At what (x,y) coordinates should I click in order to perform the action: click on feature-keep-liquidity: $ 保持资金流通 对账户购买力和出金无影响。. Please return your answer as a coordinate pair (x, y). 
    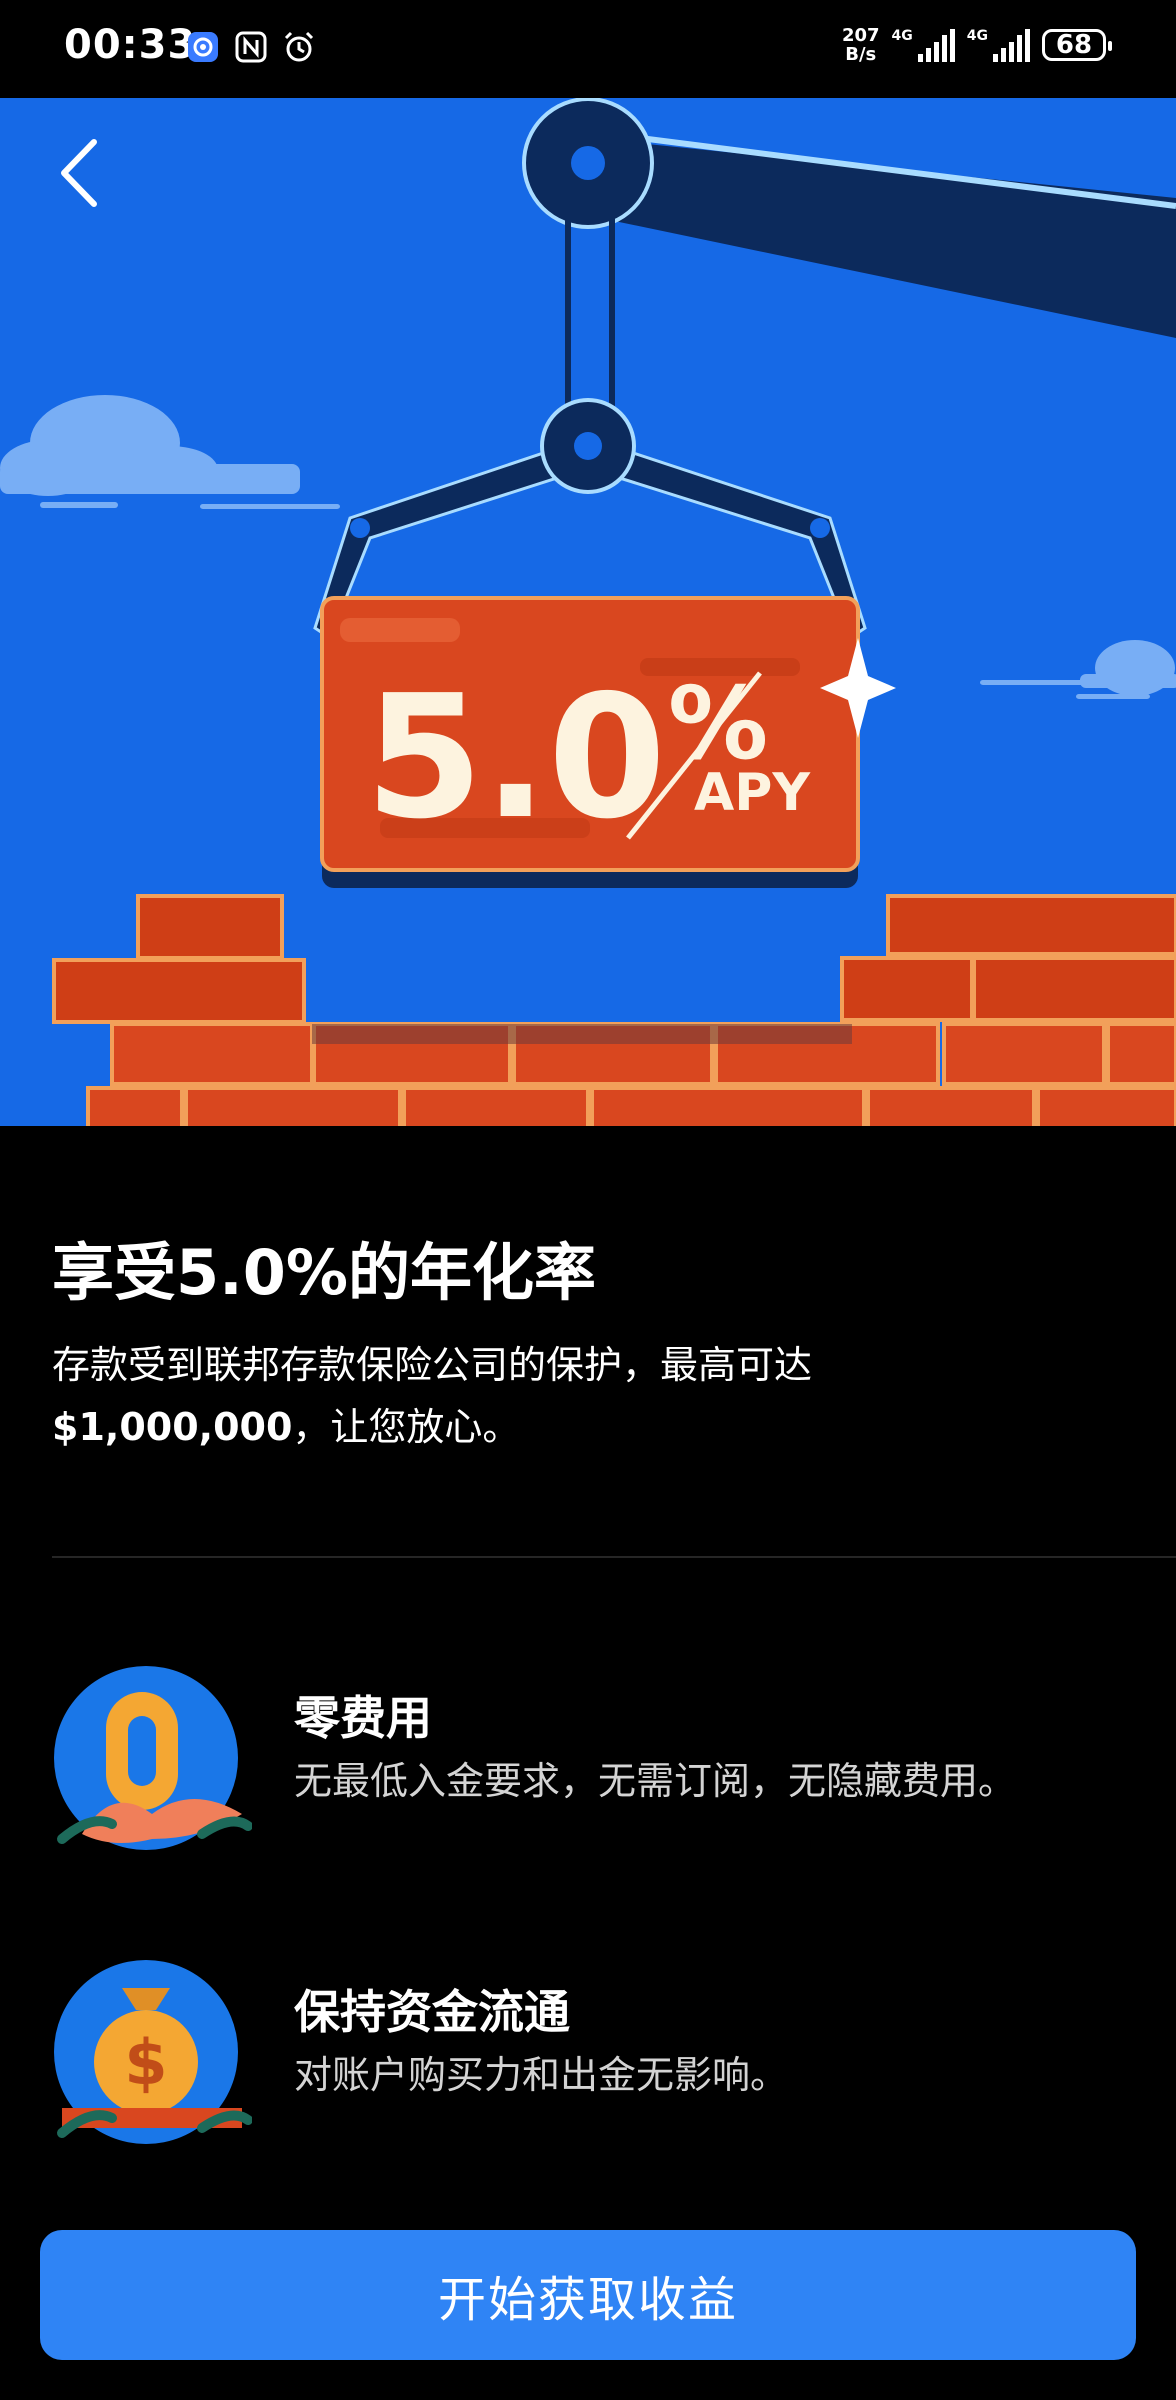
    Looking at the image, I should click on (602, 2053).